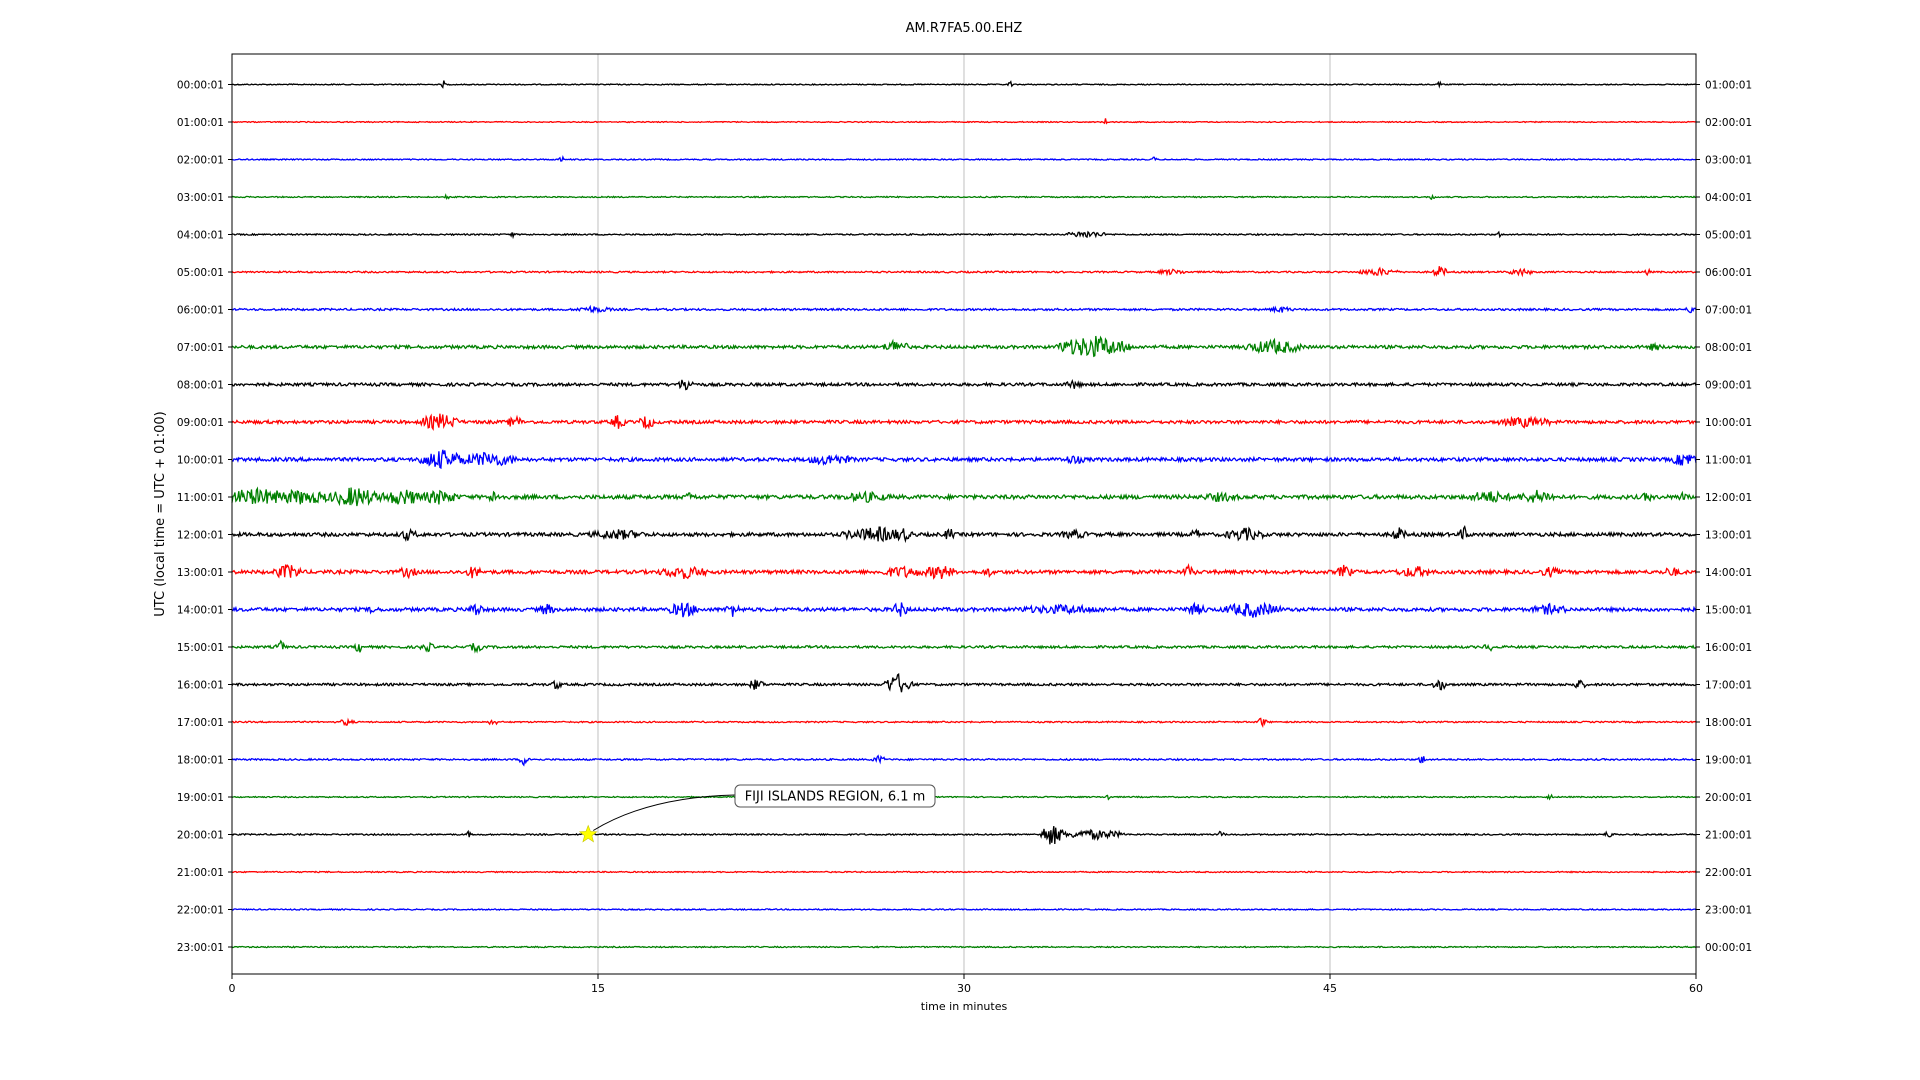  What do you see at coordinates (232, 988) in the screenshot?
I see `x-tick-label: 0` at bounding box center [232, 988].